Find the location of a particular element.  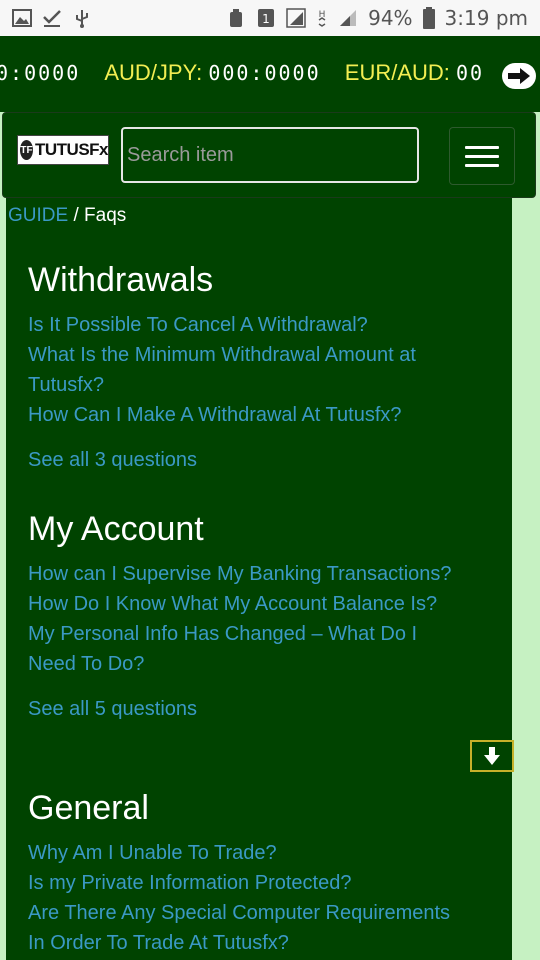

ticker-pair: AUD/JPY: is located at coordinates (153, 72).